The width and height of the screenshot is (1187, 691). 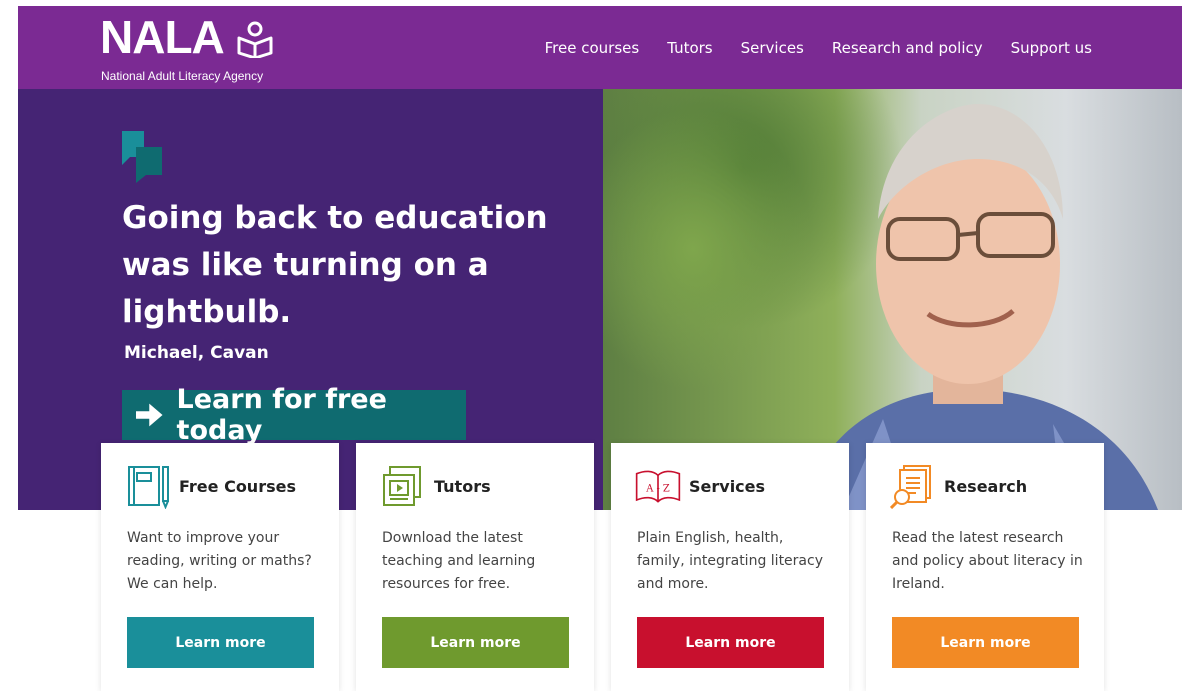 What do you see at coordinates (237, 486) in the screenshot?
I see `card-title: Free Courses` at bounding box center [237, 486].